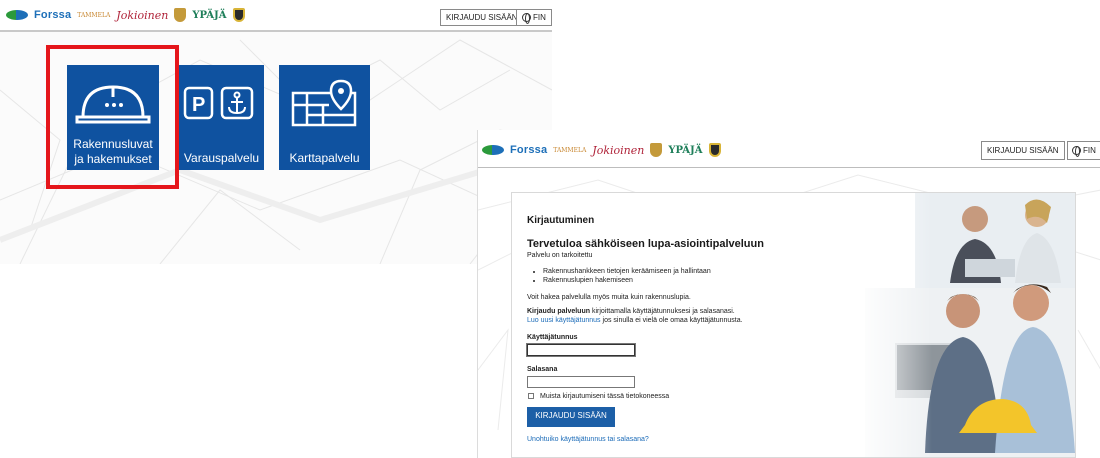 The height and width of the screenshot is (458, 1100). Describe the element at coordinates (588, 439) in the screenshot. I see `forgot-credentials-link: Unohtuiko käyttäjätunnus tai salasana?` at that location.